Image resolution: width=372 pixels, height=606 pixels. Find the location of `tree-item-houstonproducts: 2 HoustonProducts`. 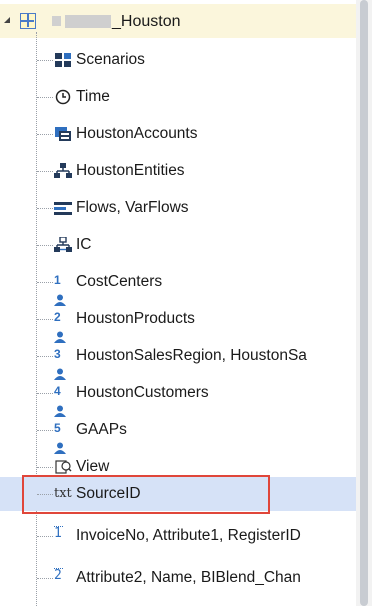

tree-item-houstonproducts: 2 HoustonProducts is located at coordinates (178, 322).